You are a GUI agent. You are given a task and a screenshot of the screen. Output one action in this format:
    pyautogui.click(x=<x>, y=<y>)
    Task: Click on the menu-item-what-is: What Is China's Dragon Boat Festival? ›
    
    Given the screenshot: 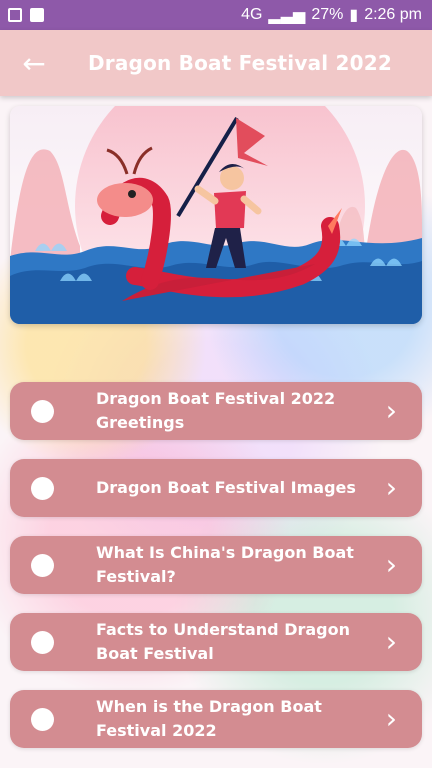 What is the action you would take?
    pyautogui.click(x=216, y=565)
    